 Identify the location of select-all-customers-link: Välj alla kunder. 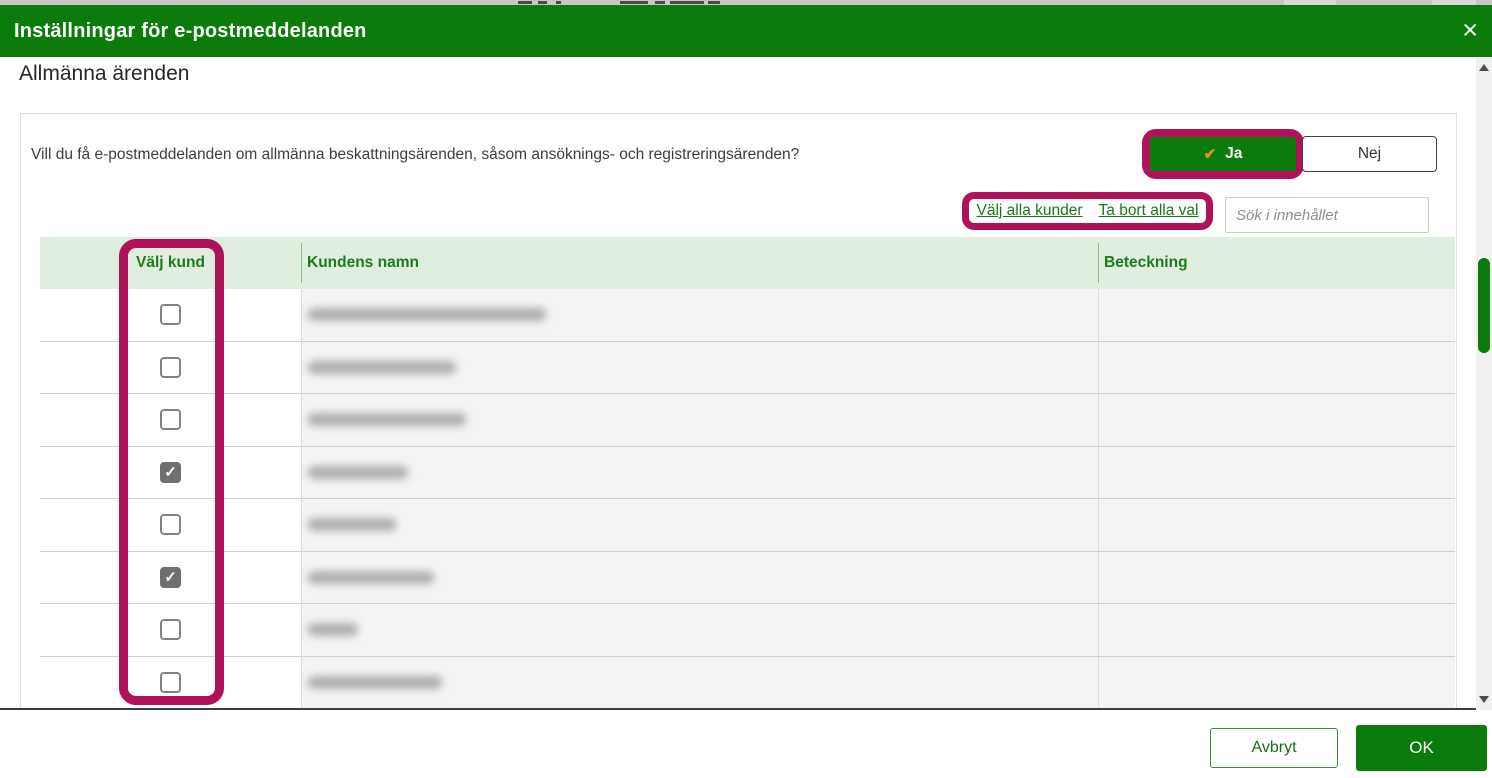
(1030, 211).